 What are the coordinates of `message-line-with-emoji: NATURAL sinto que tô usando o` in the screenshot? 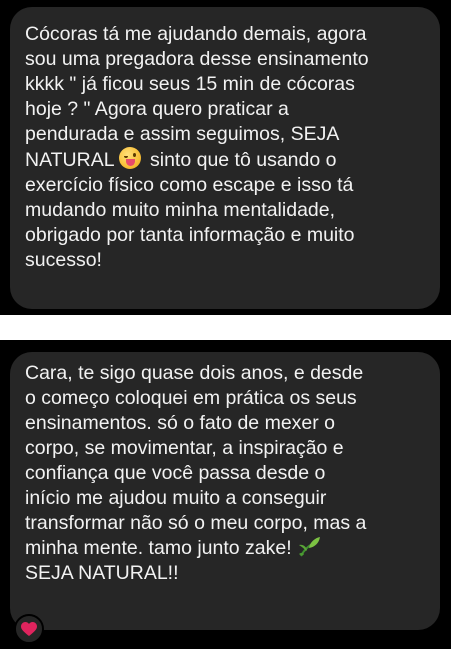 It's located at (225, 160).